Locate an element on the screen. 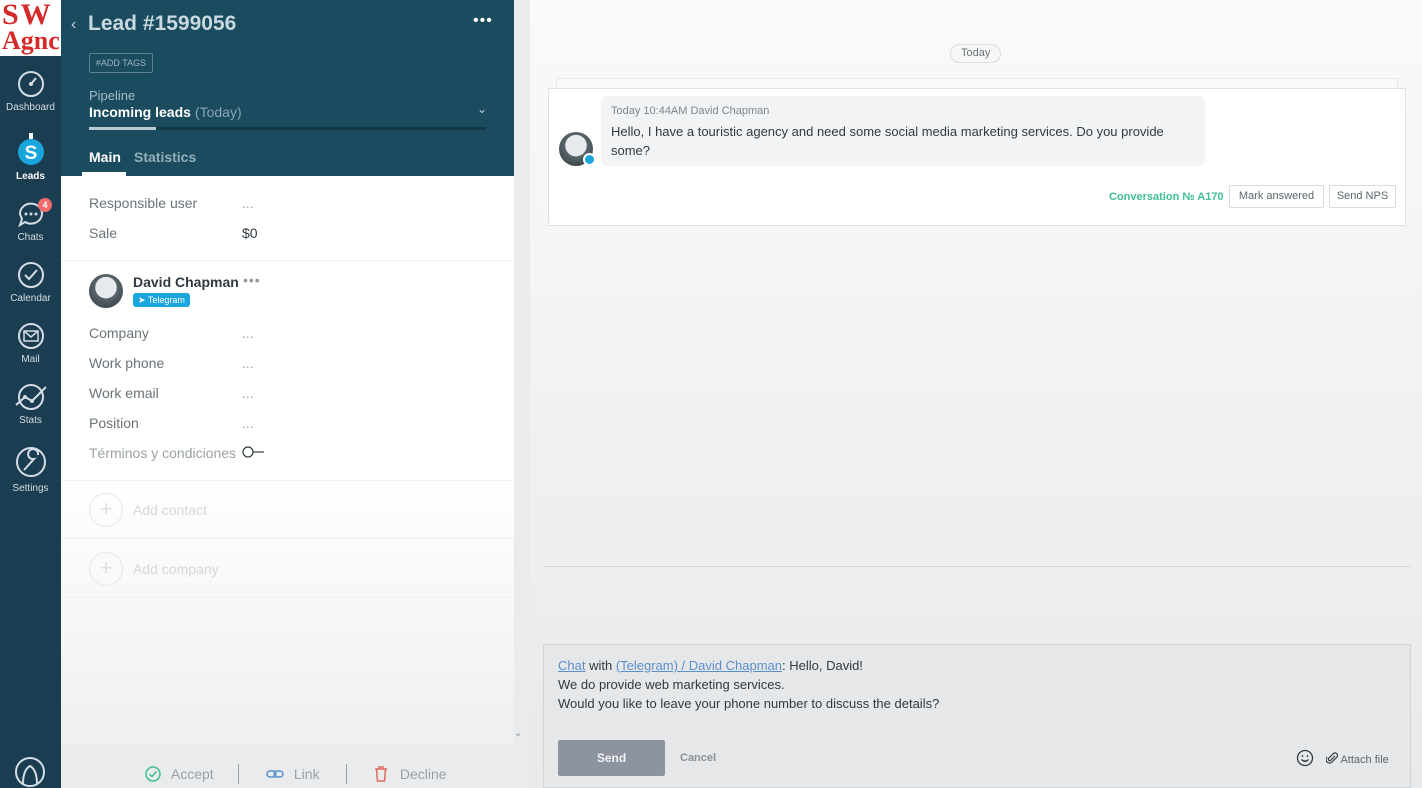 The height and width of the screenshot is (788, 1422). pipeline-progress-fill is located at coordinates (123, 128).